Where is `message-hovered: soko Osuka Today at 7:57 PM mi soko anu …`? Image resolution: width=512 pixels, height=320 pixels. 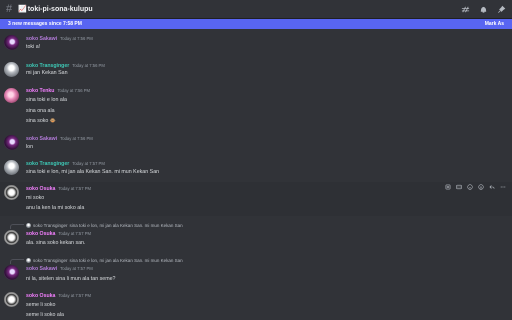 message-hovered: soko Osuka Today at 7:57 PM mi soko anu … is located at coordinates (256, 199).